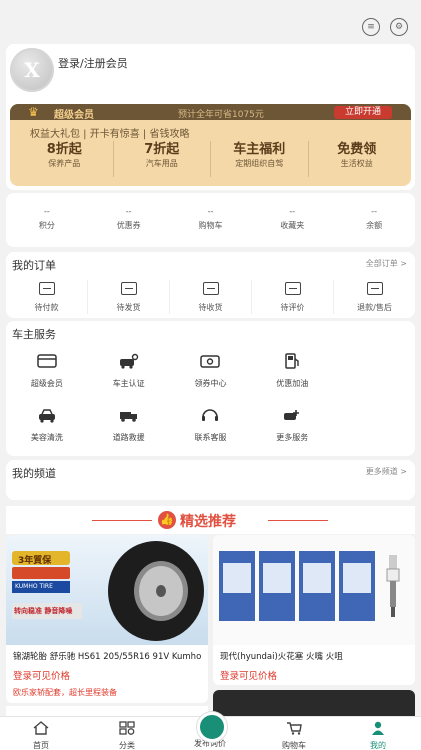 This screenshot has height=750, width=421. Describe the element at coordinates (211, 425) in the screenshot. I see `service-contact: 联系客服` at that location.